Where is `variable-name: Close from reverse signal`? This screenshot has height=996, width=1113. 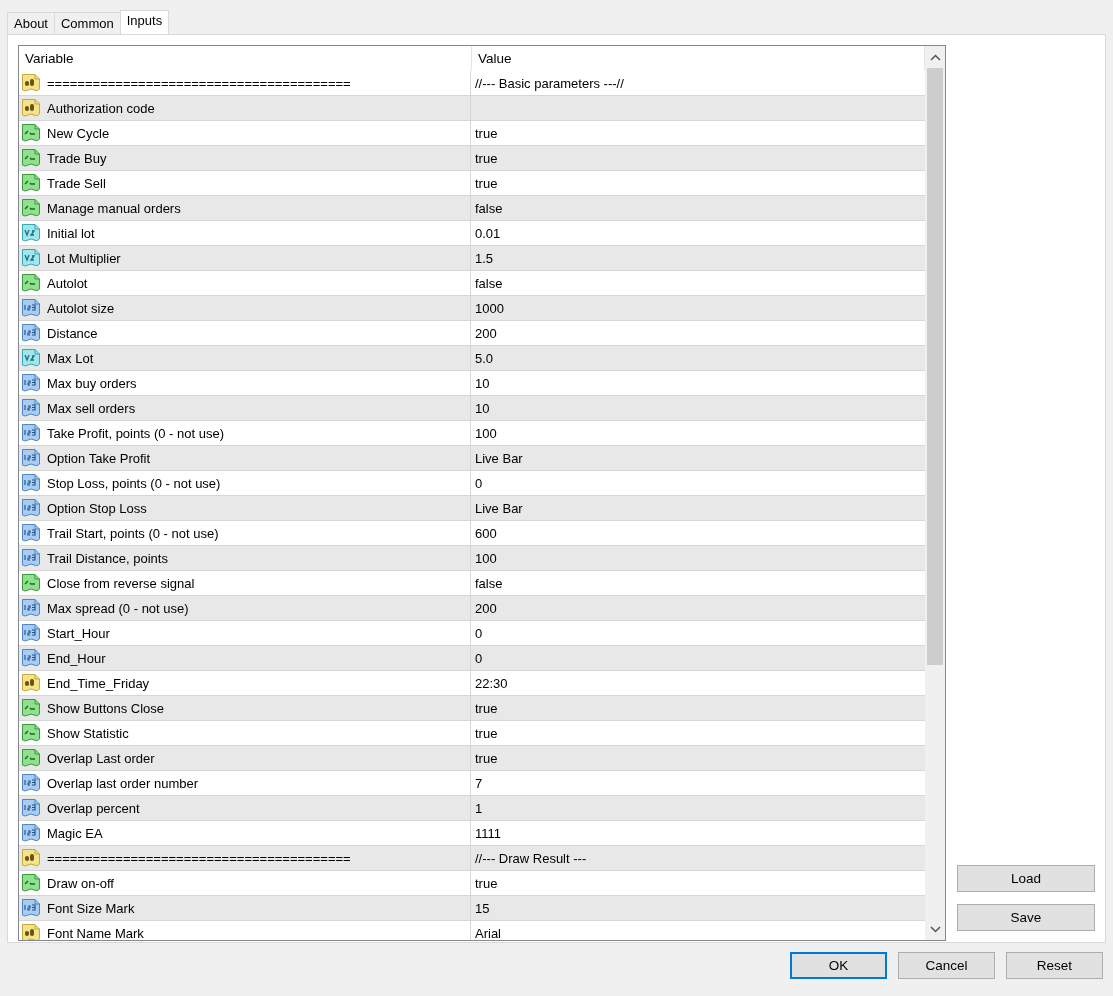 variable-name: Close from reverse signal is located at coordinates (121, 583).